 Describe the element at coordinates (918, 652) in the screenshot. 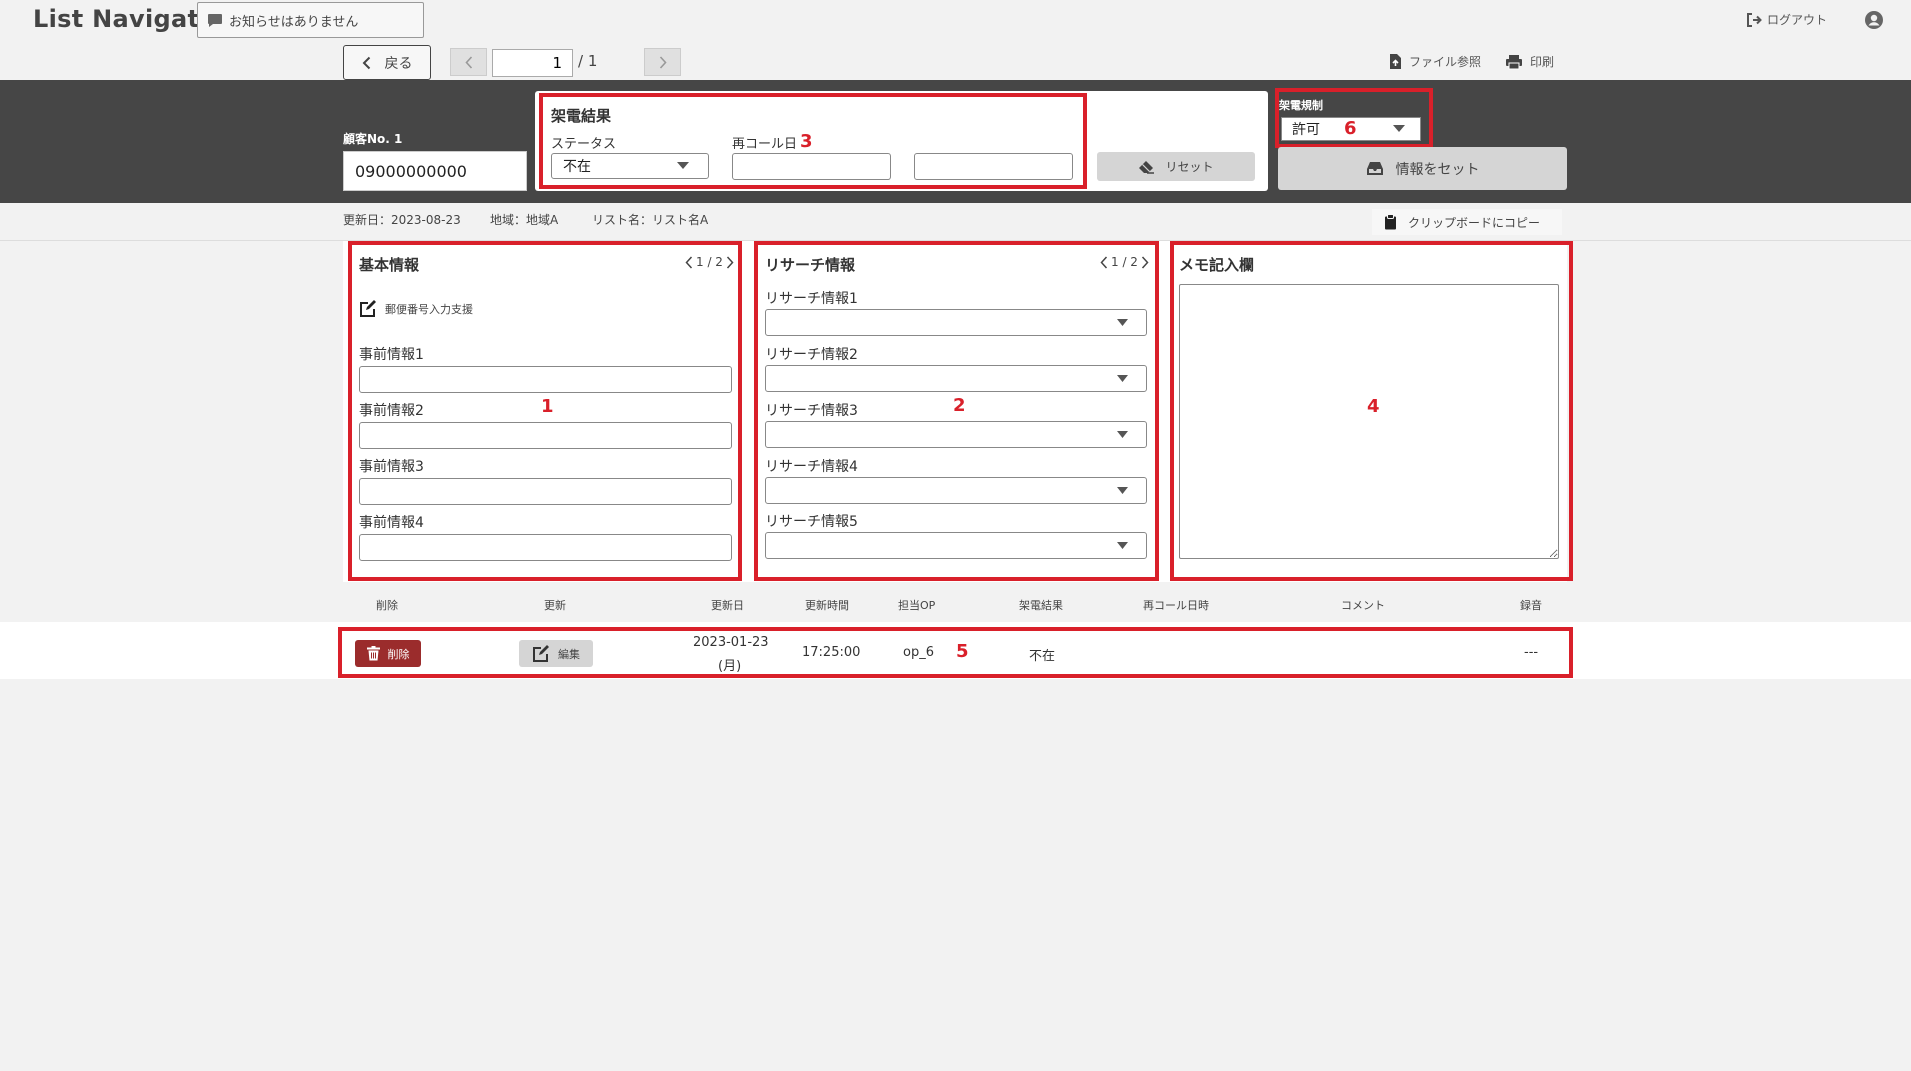

I see `row-operator: op_6` at that location.